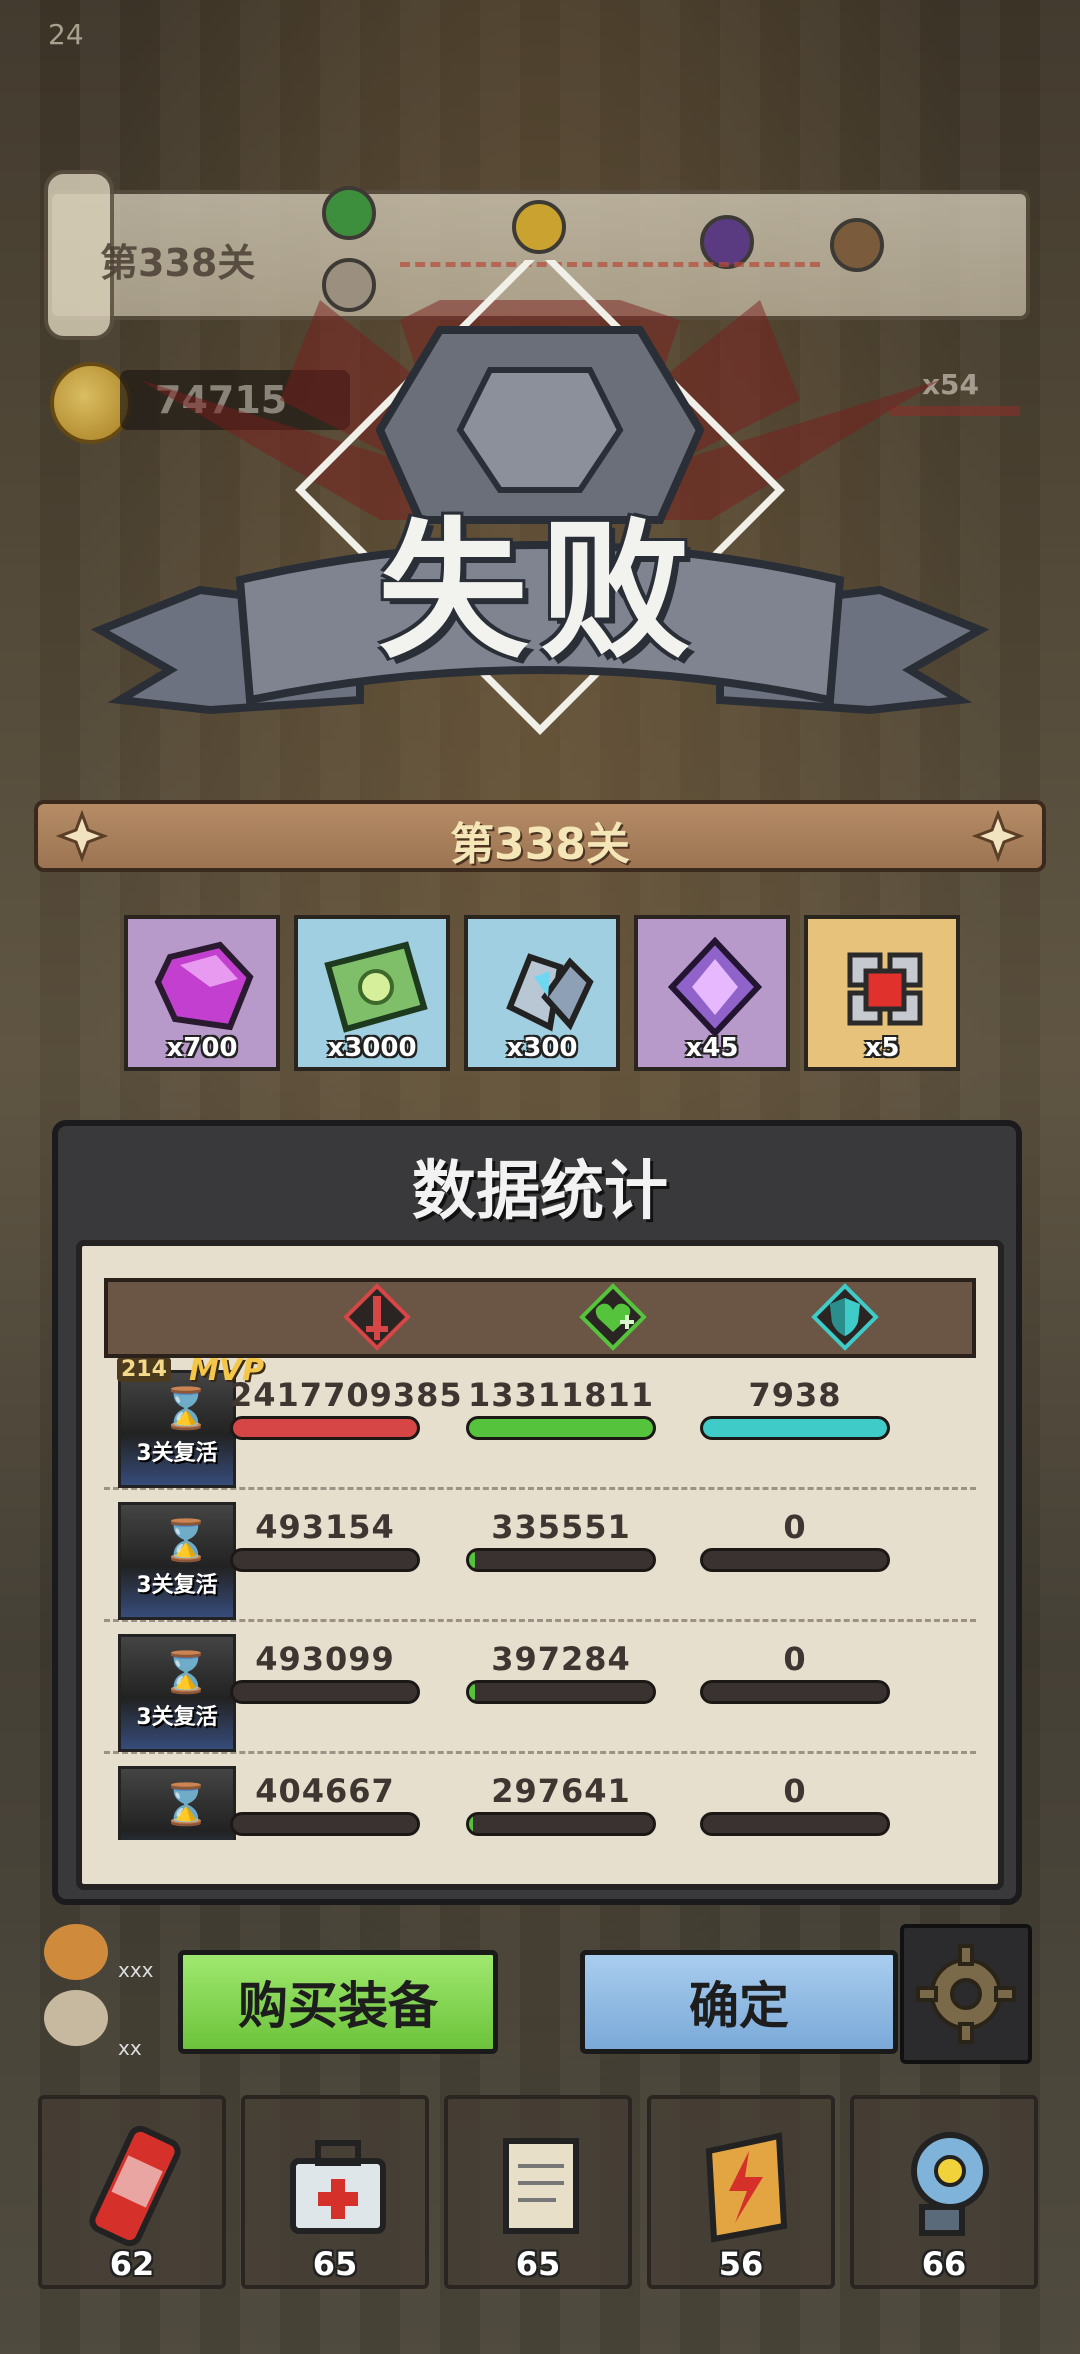 Image resolution: width=1080 pixels, height=2354 pixels. Describe the element at coordinates (539, 592) in the screenshot. I see `defeat-title: 失败` at that location.